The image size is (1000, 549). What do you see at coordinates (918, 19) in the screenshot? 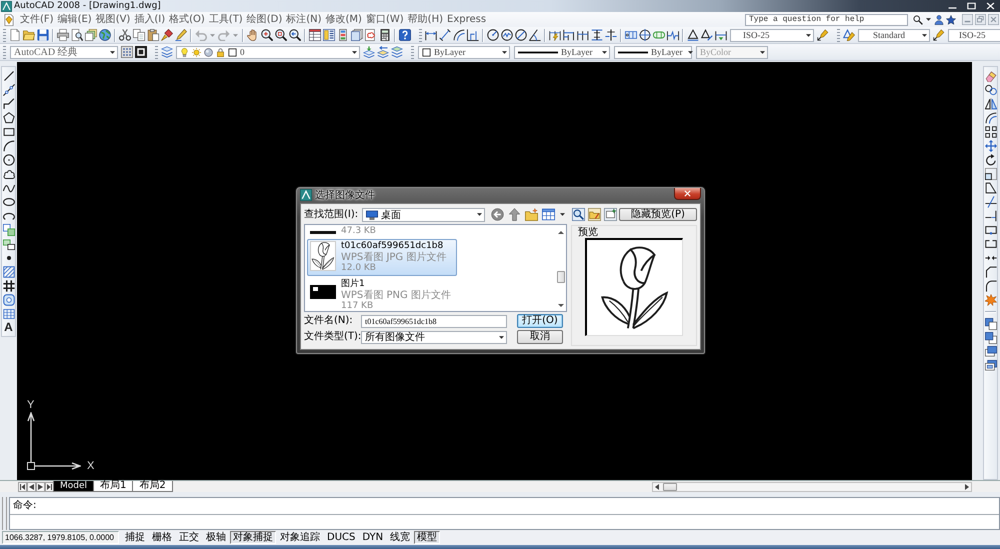
I see `search-icon` at bounding box center [918, 19].